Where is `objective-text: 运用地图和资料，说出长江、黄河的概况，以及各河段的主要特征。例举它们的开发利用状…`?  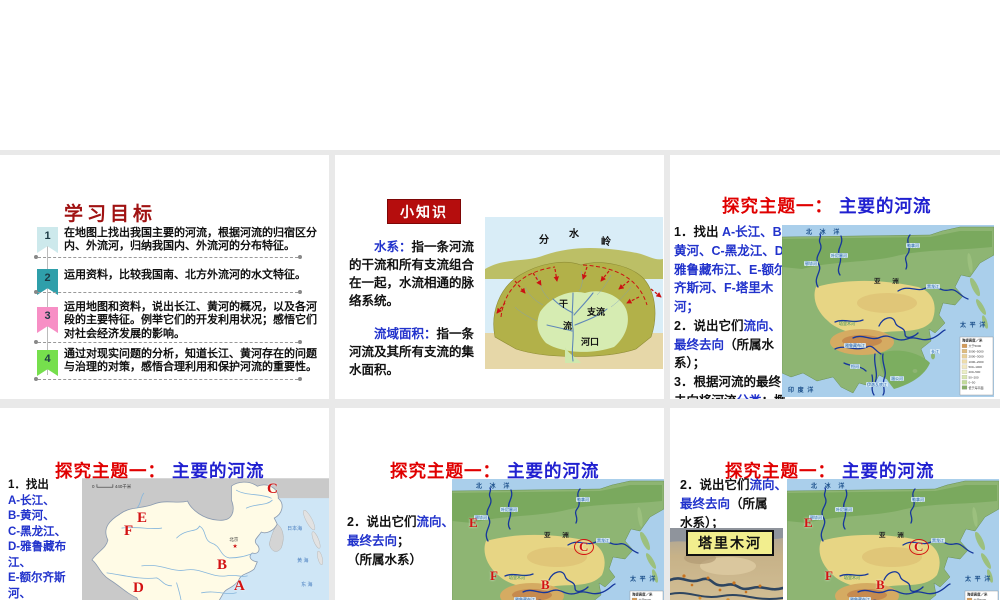
objective-text: 运用地图和资料，说出长江、黄河的概况，以及各河段的主要特征。例举它们的开发利用状… is located at coordinates (190, 320).